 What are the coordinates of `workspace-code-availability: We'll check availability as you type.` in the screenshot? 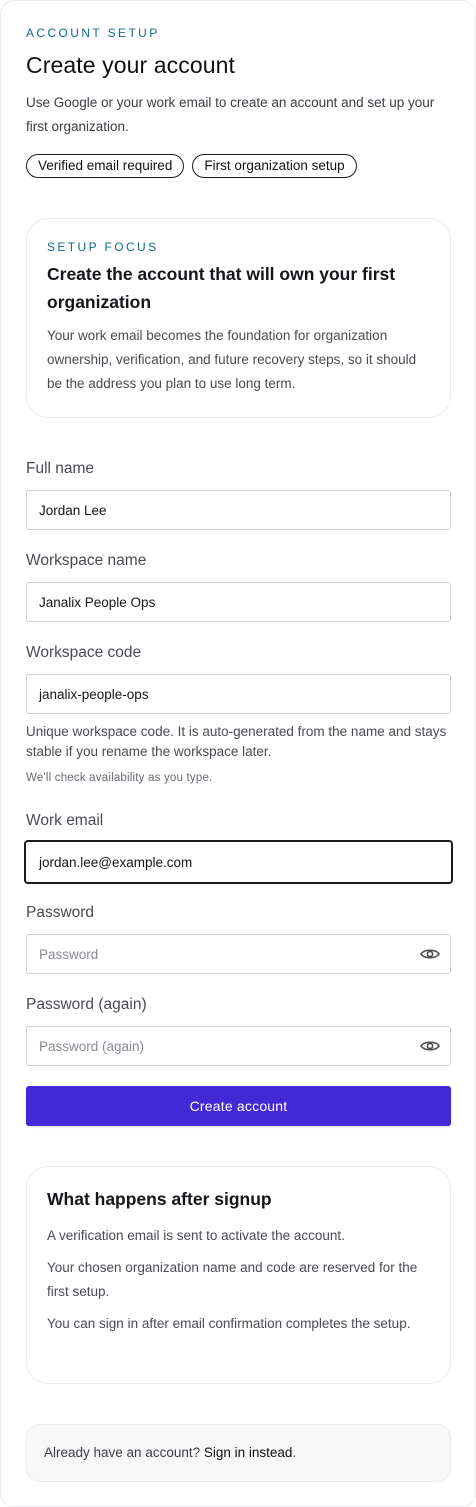 It's located at (119, 778).